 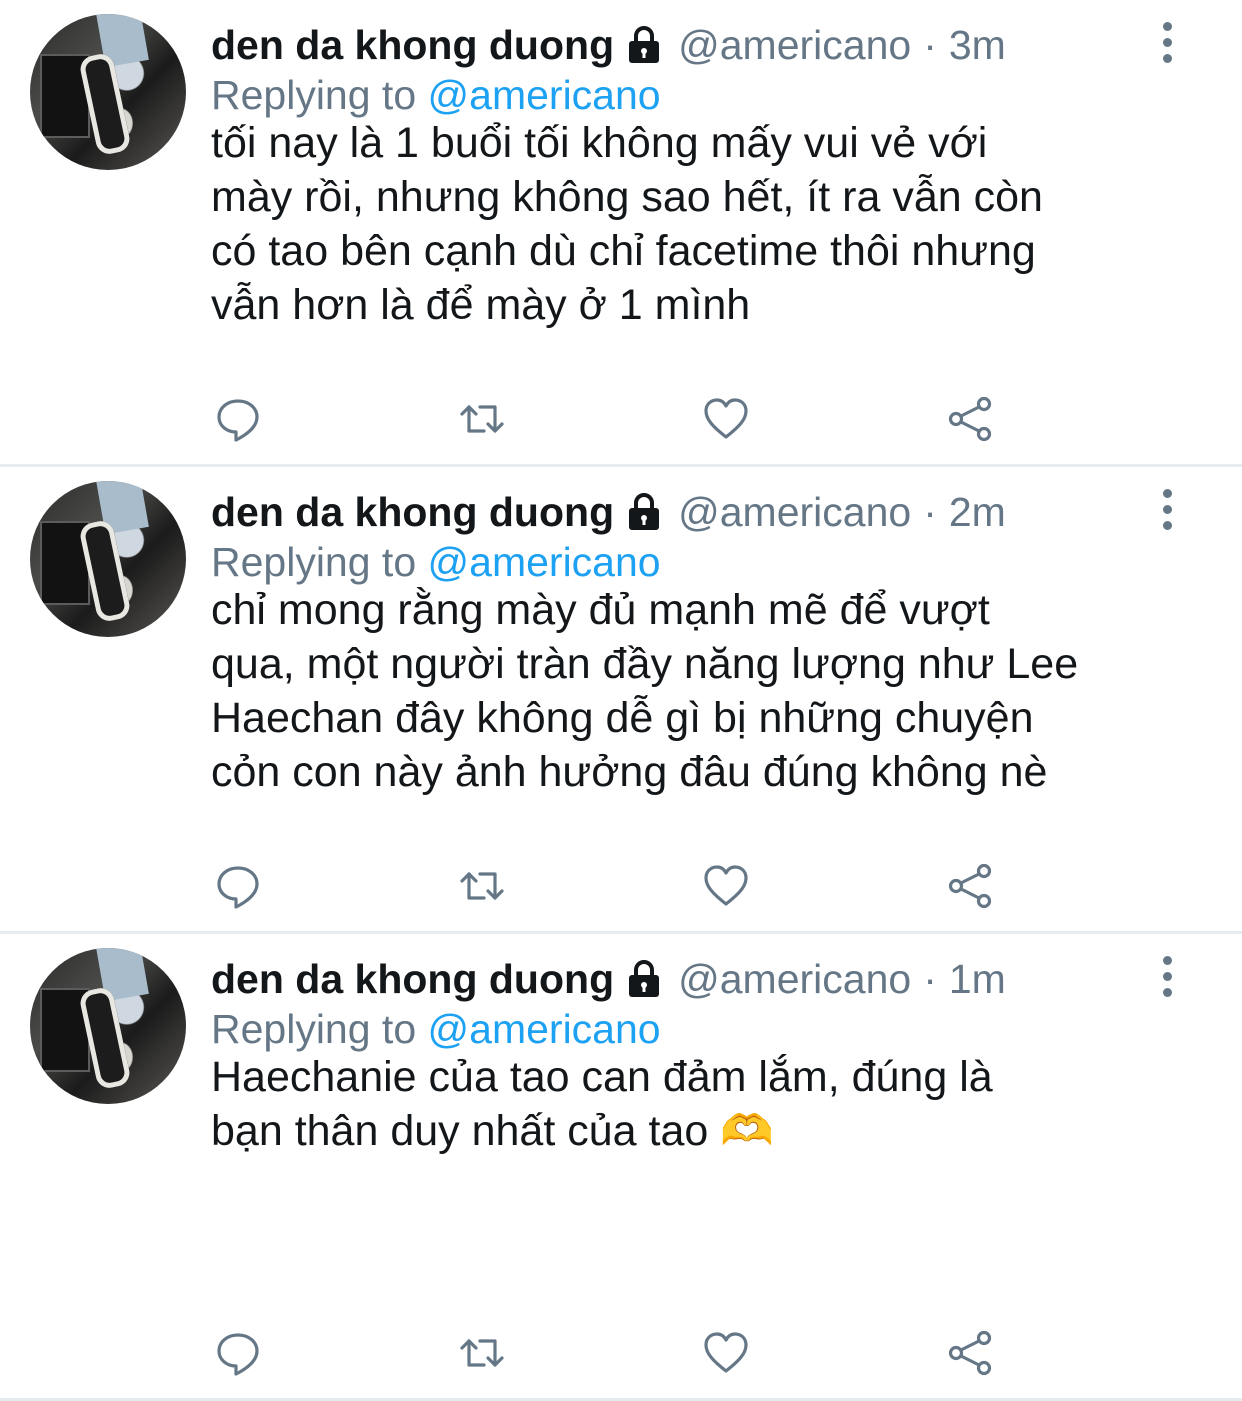 I want to click on timestamp: 2m, so click(x=977, y=512).